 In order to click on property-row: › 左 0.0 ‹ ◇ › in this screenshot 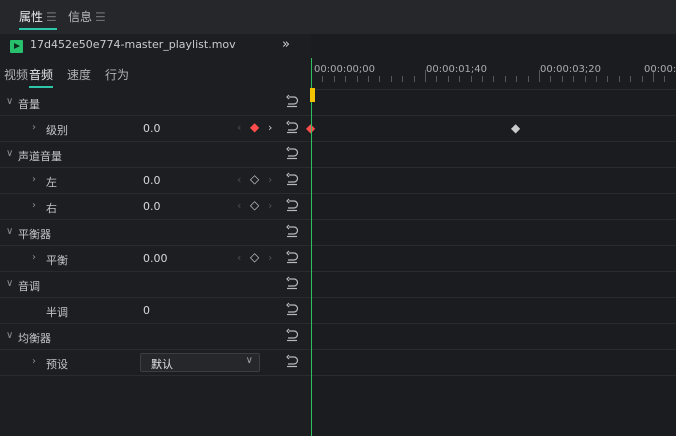, I will do `click(155, 181)`.